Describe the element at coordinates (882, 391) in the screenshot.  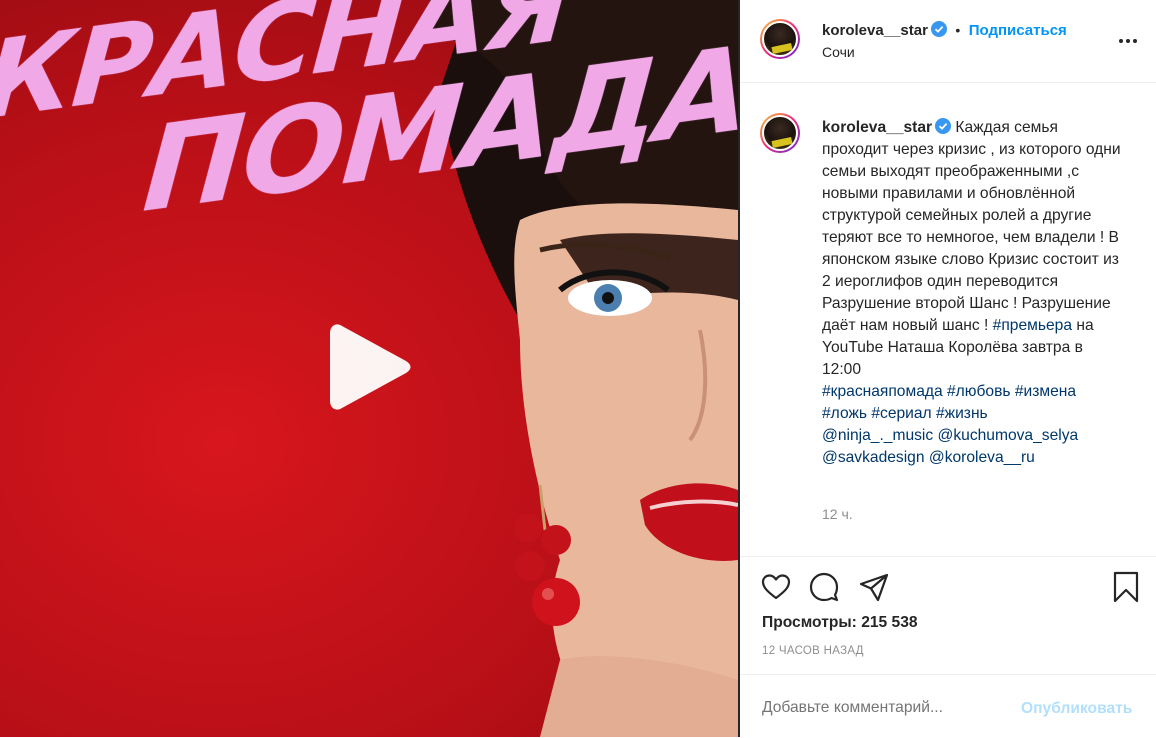
I see `hashtag-link: #краснаяпомада` at that location.